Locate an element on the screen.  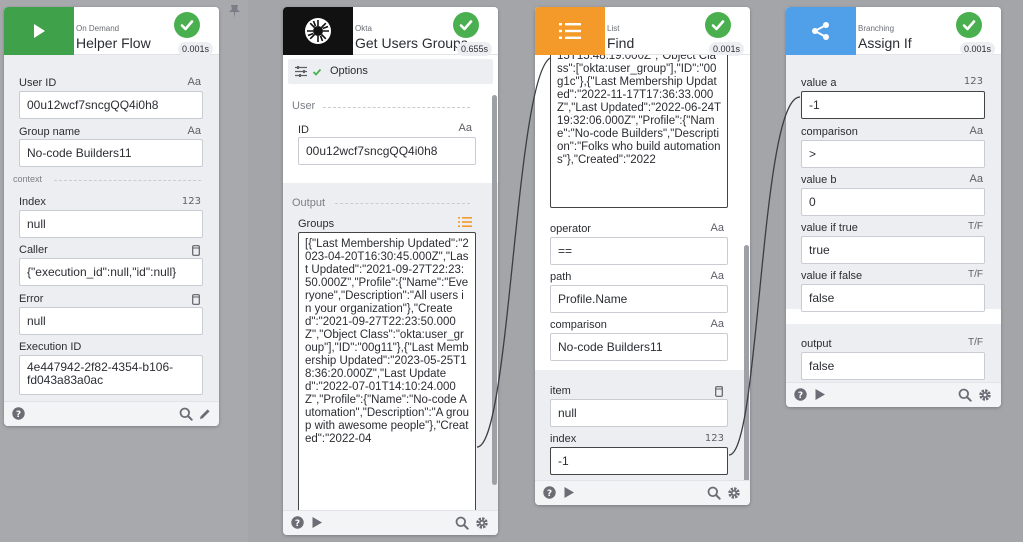
value-b-input: 0 is located at coordinates (893, 202).